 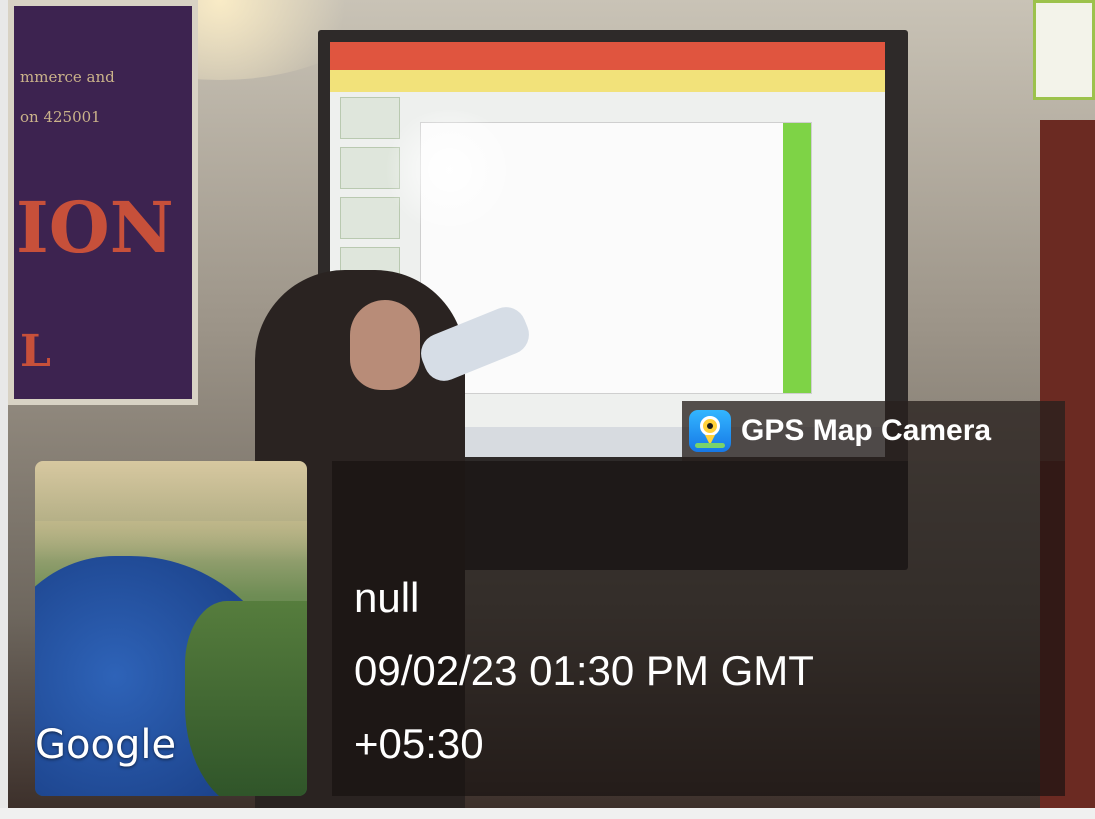 I want to click on presenter-face, so click(x=385, y=345).